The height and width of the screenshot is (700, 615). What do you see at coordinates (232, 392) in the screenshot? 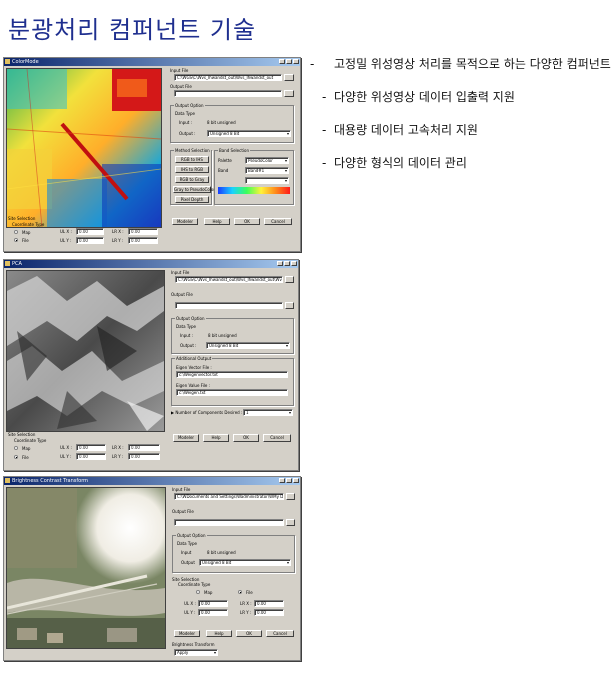
I see `eigen-value-field: c:\Weigen.txt` at bounding box center [232, 392].